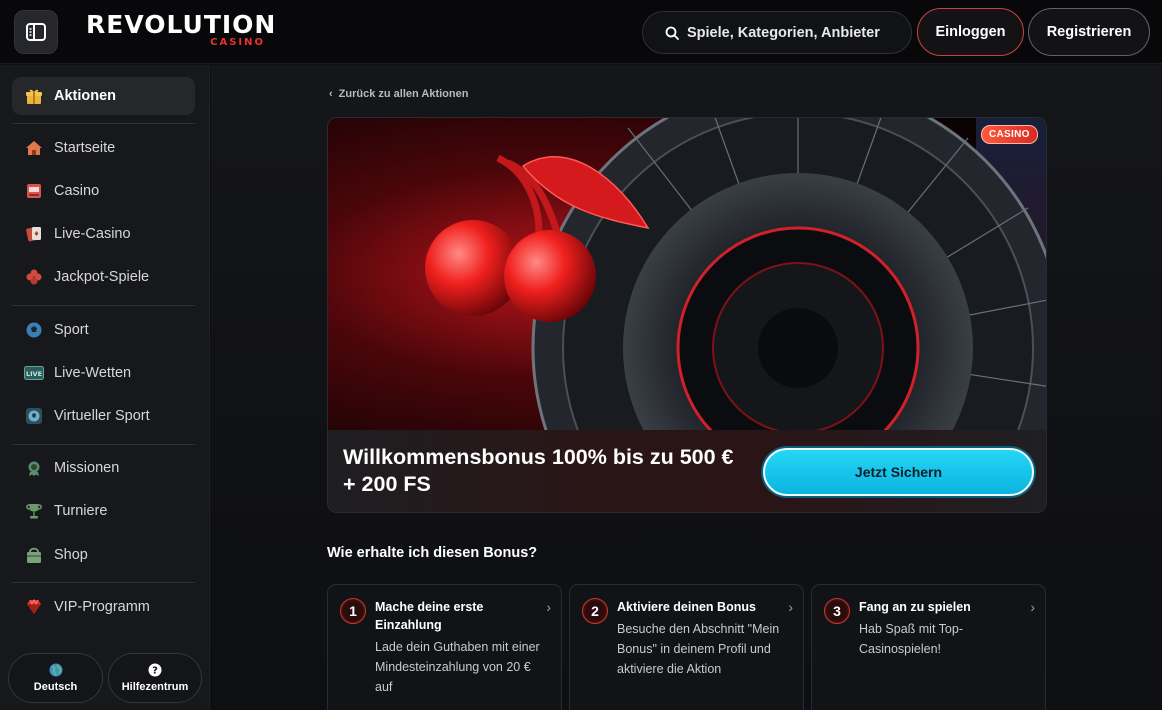  I want to click on sidebar-item-vip-programm: VIP-Programm, so click(87, 607).